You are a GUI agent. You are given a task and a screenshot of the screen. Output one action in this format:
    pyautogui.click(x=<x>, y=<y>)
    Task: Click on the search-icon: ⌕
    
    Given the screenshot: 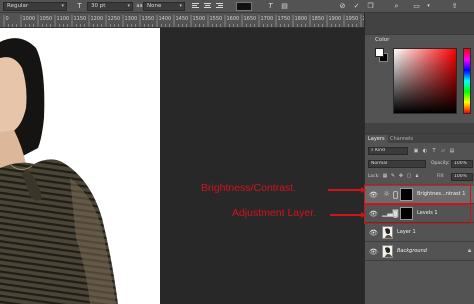 What is the action you would take?
    pyautogui.click(x=396, y=6)
    